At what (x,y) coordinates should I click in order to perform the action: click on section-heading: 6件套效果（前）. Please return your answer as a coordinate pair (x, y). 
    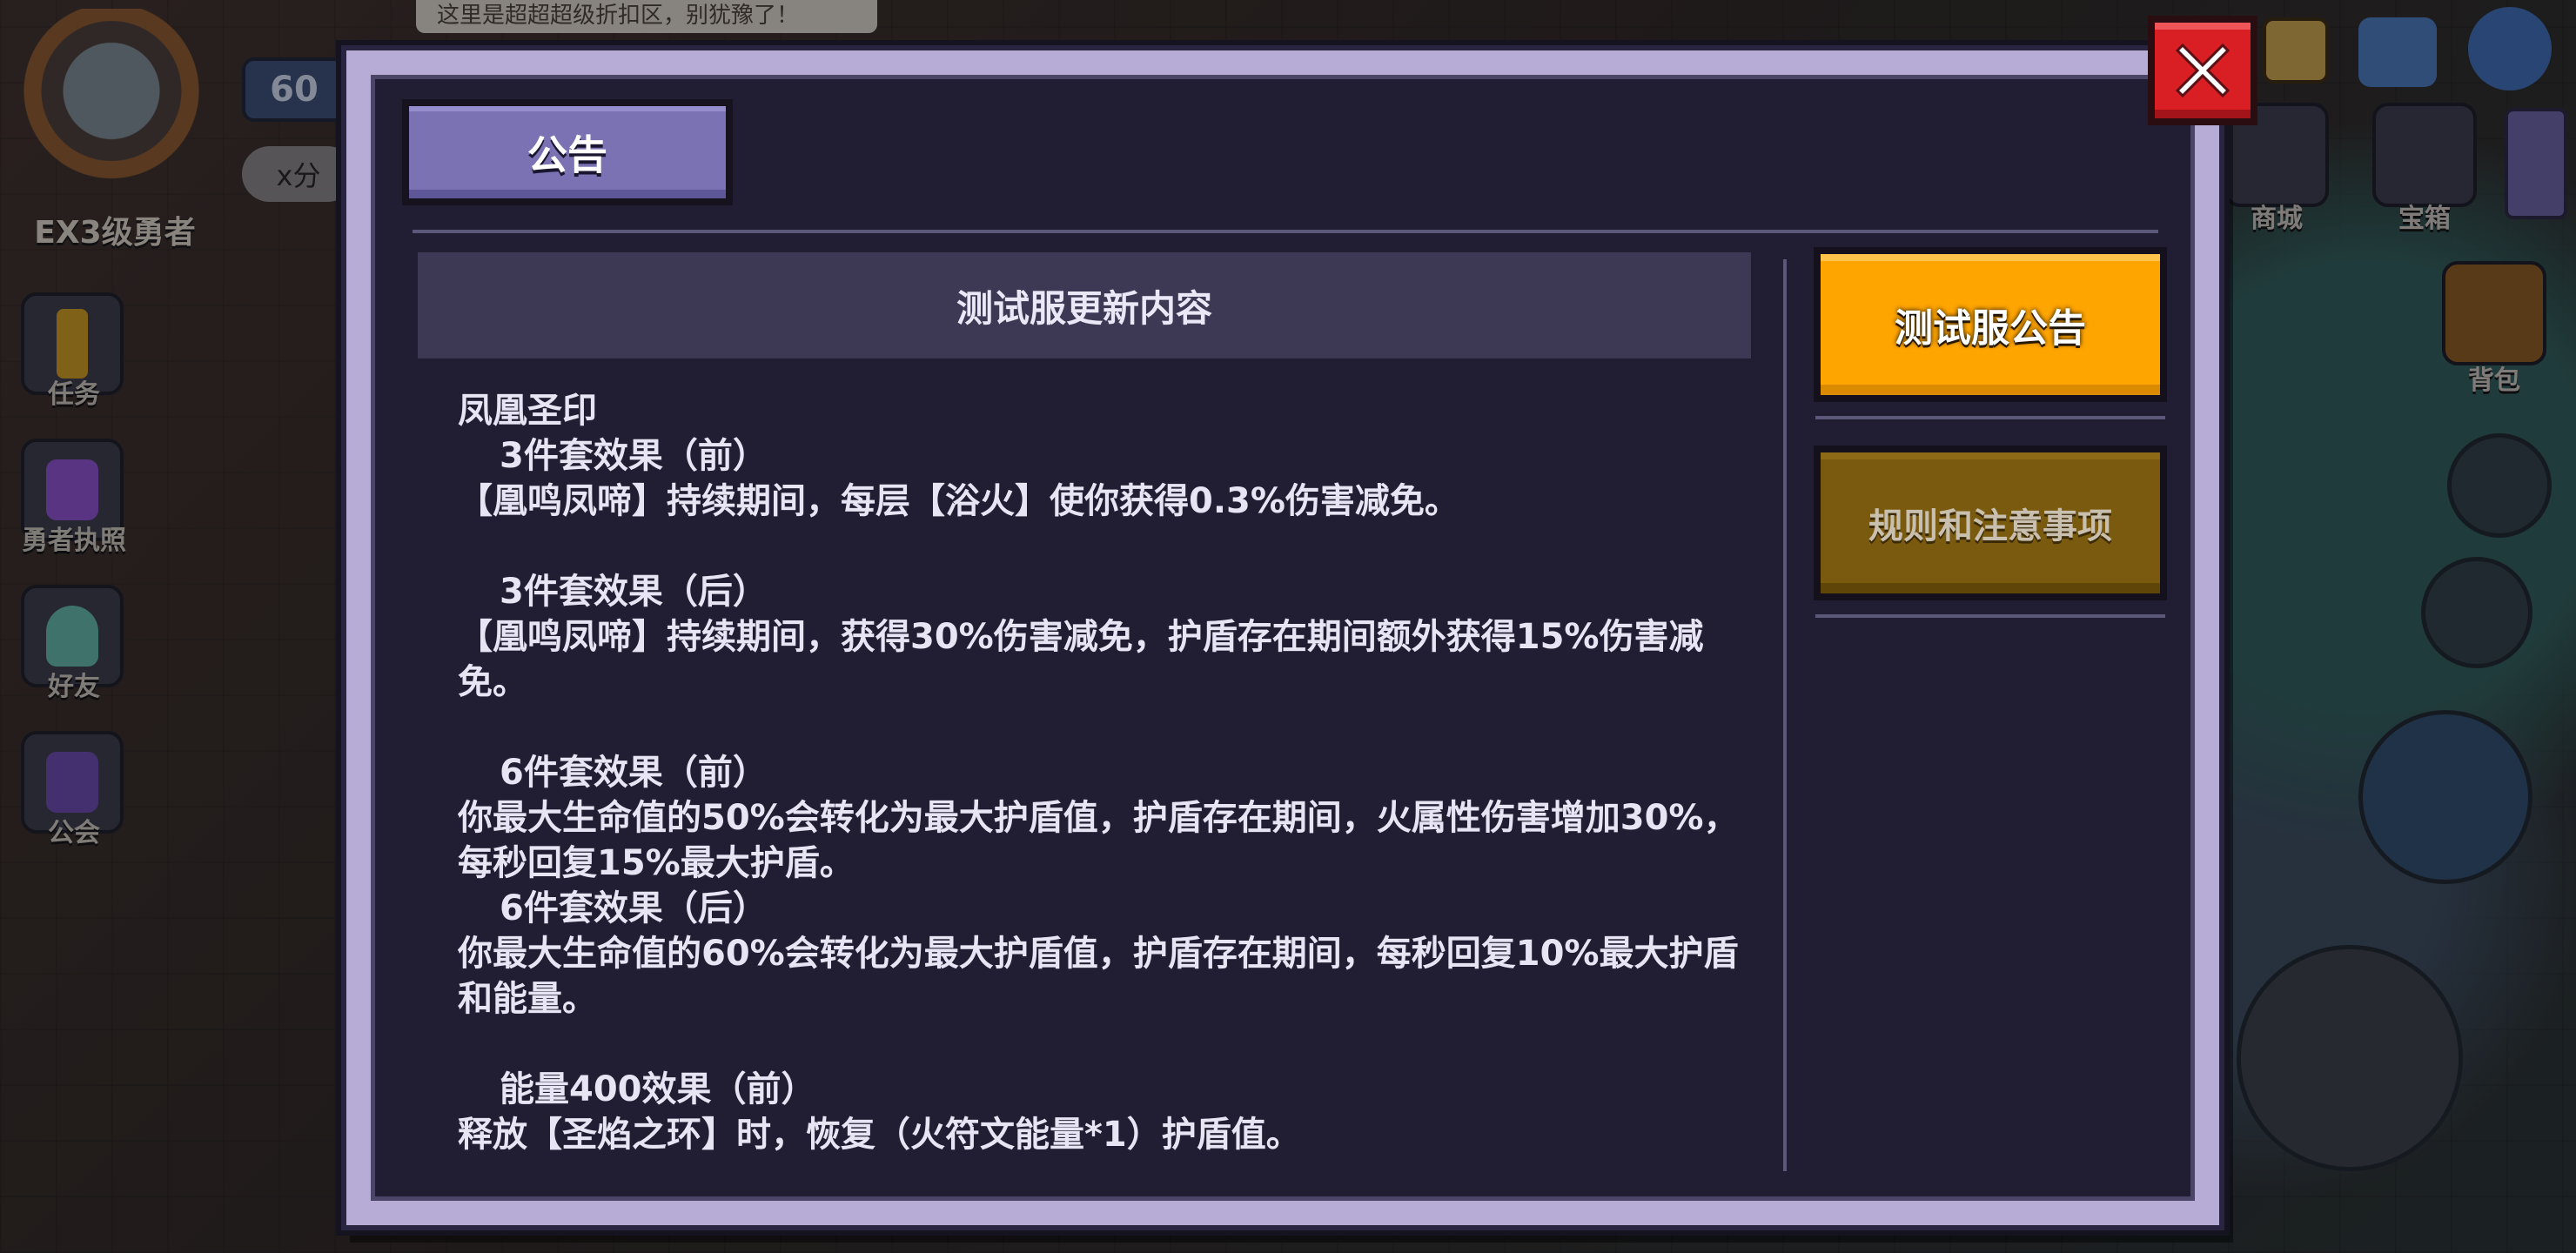
    Looking at the image, I should click on (634, 773).